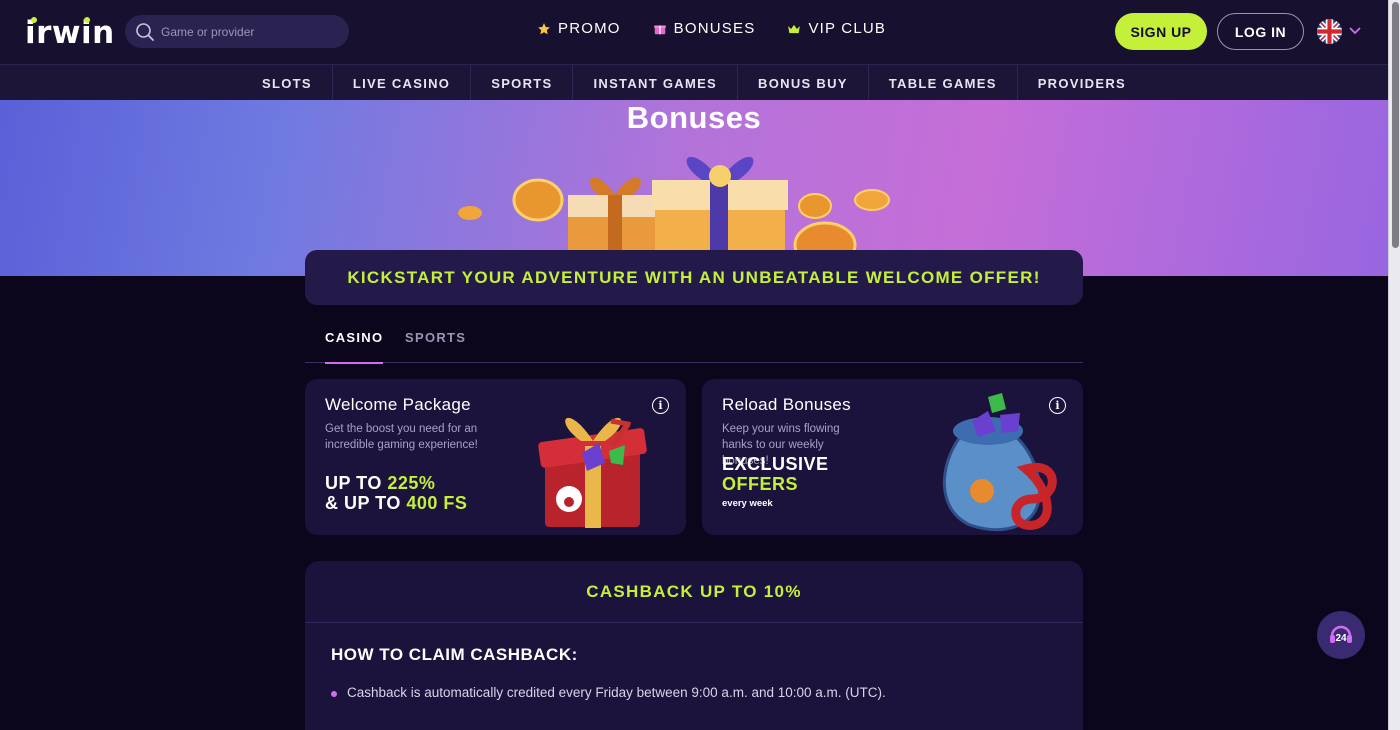 Image resolution: width=1400 pixels, height=730 pixels. Describe the element at coordinates (592, 470) in the screenshot. I see `gift-box-illustration: 7` at that location.